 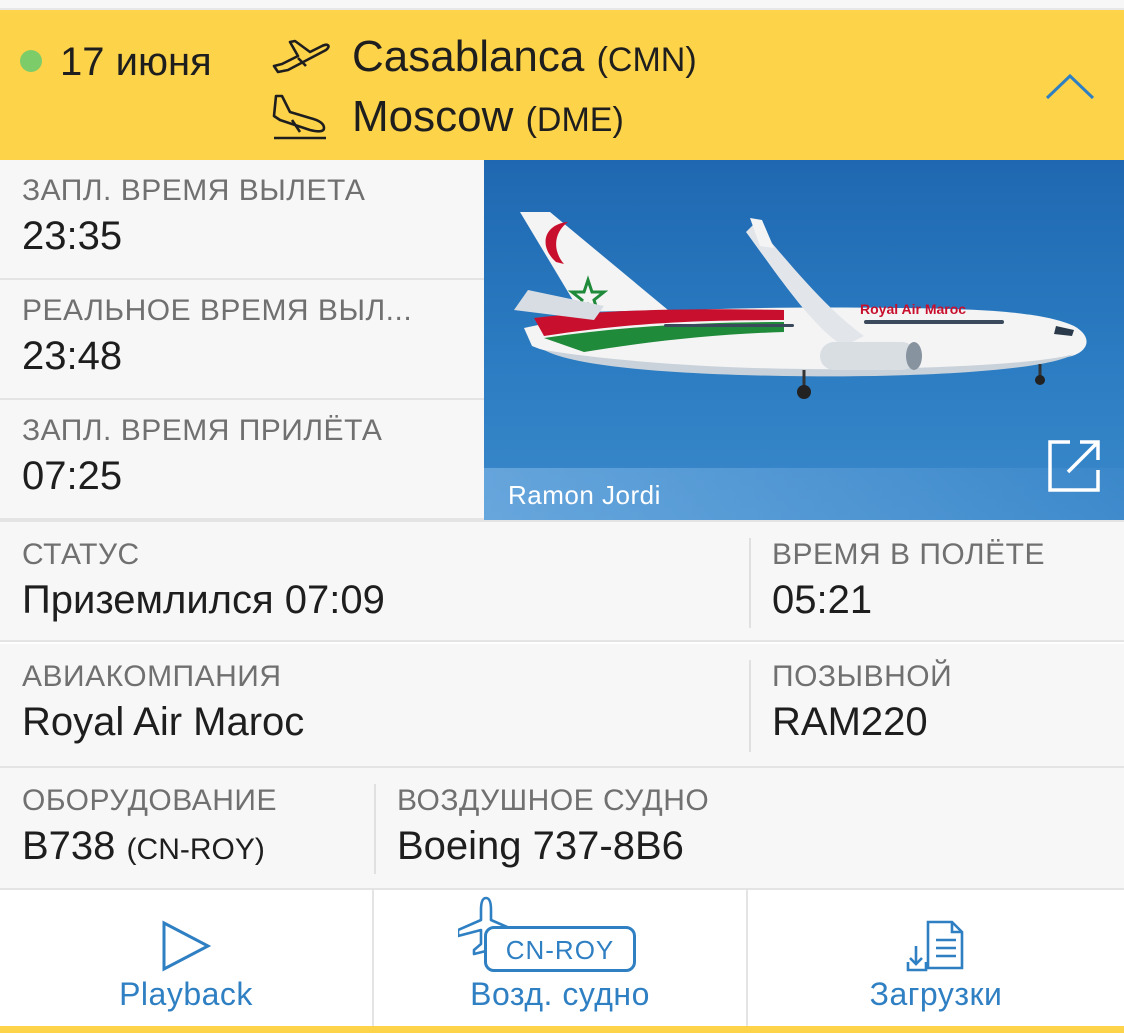 I want to click on registration-badge: CN-ROY, so click(x=560, y=949).